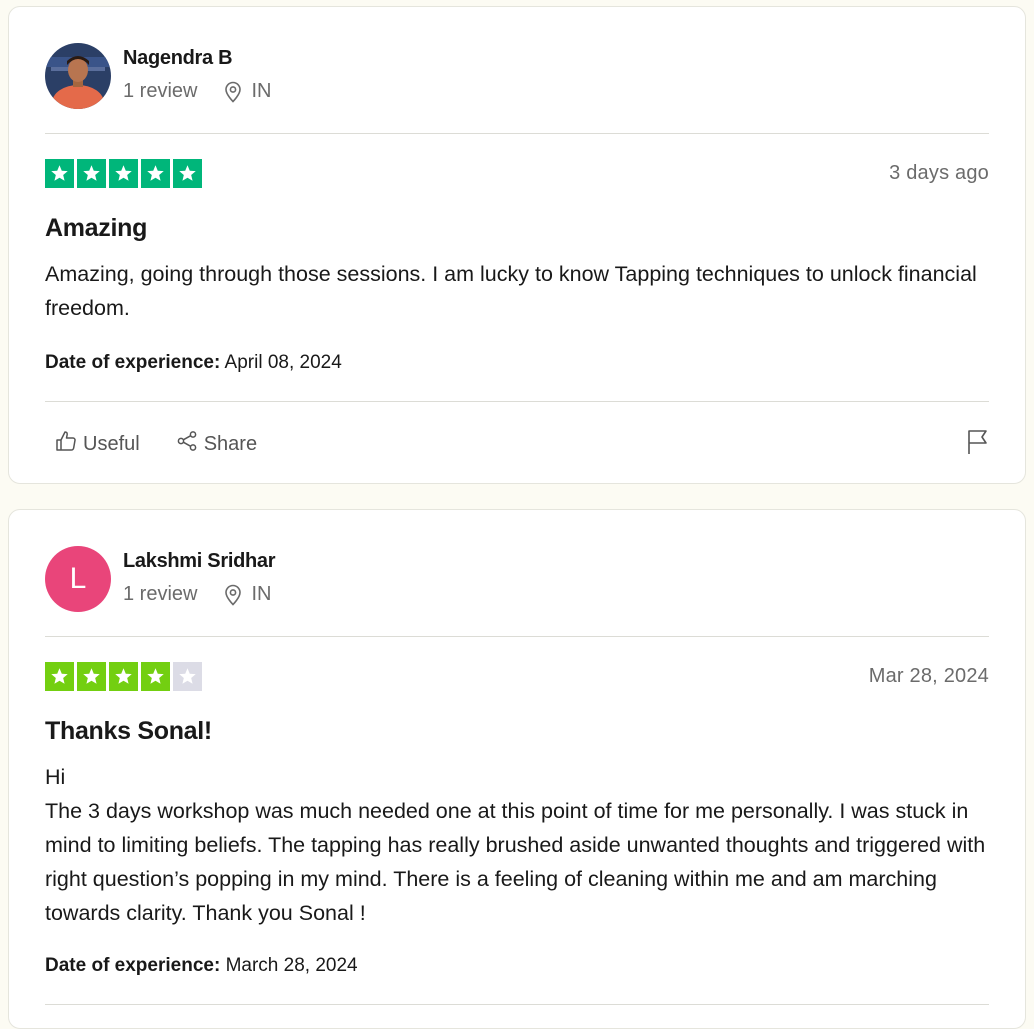 This screenshot has width=1034, height=1029. Describe the element at coordinates (178, 58) in the screenshot. I see `reviewer-name: Nagendra B` at that location.